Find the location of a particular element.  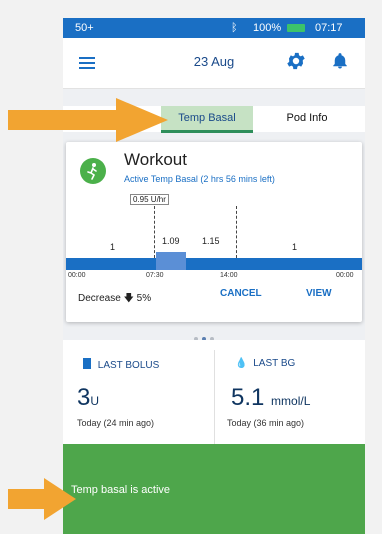

card-title: Workout is located at coordinates (155, 159).